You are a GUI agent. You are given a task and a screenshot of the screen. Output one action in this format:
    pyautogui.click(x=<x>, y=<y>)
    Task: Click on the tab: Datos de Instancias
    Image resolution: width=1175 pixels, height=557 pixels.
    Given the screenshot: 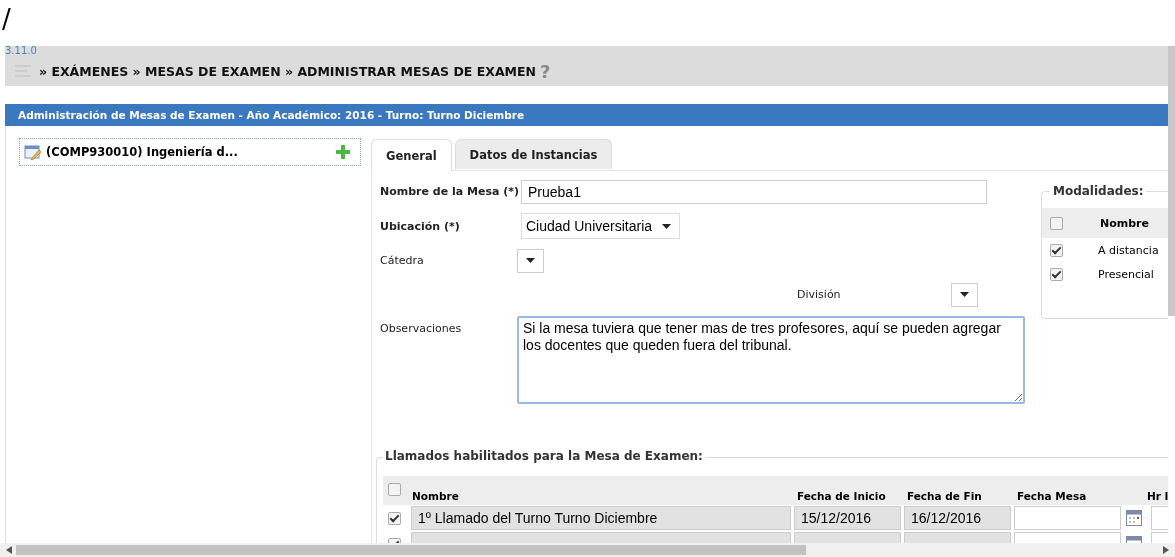 What is the action you would take?
    pyautogui.click(x=533, y=154)
    